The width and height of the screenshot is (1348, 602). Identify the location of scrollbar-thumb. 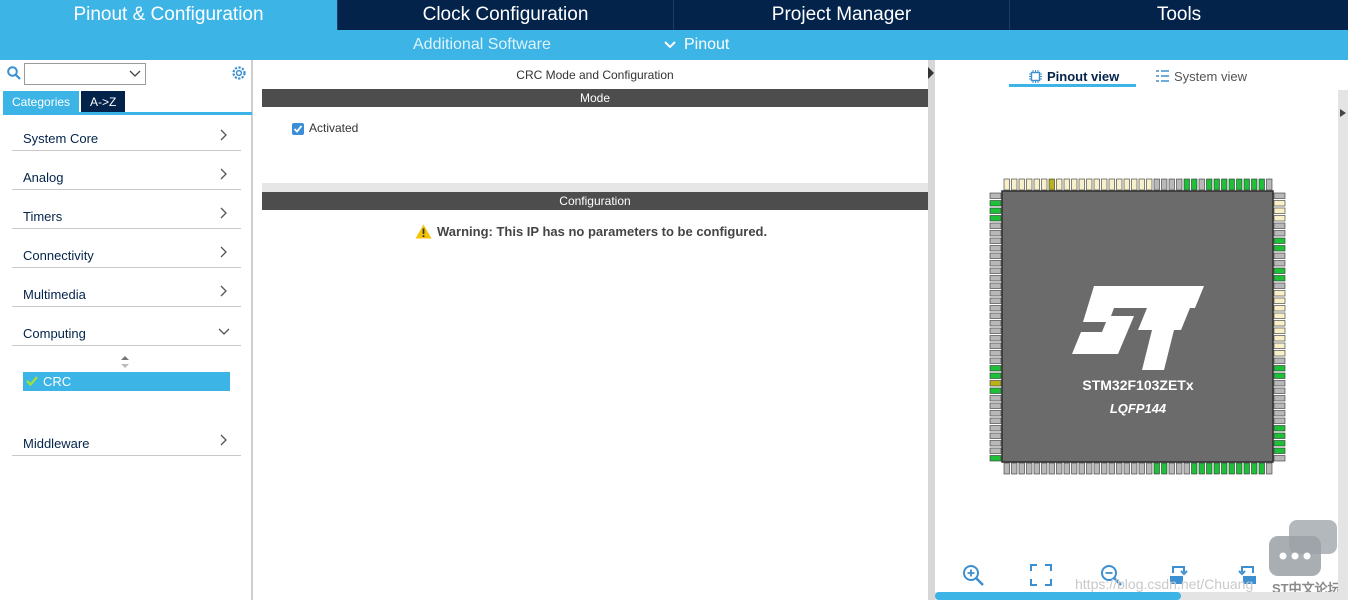
(1058, 596).